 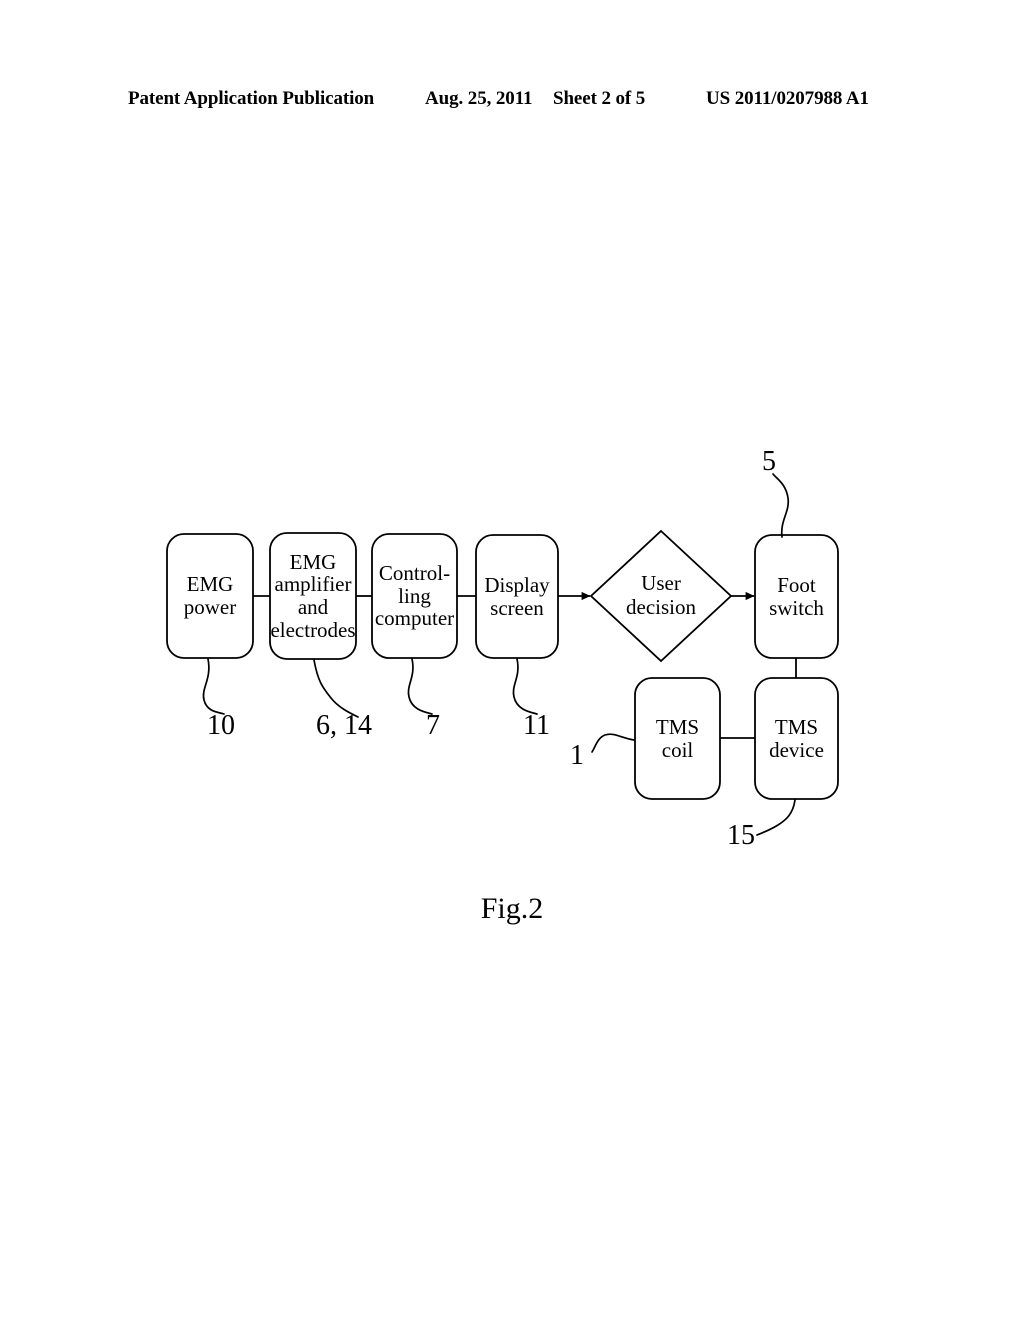 I want to click on node-emg-power-line-2: power, so click(x=210, y=607).